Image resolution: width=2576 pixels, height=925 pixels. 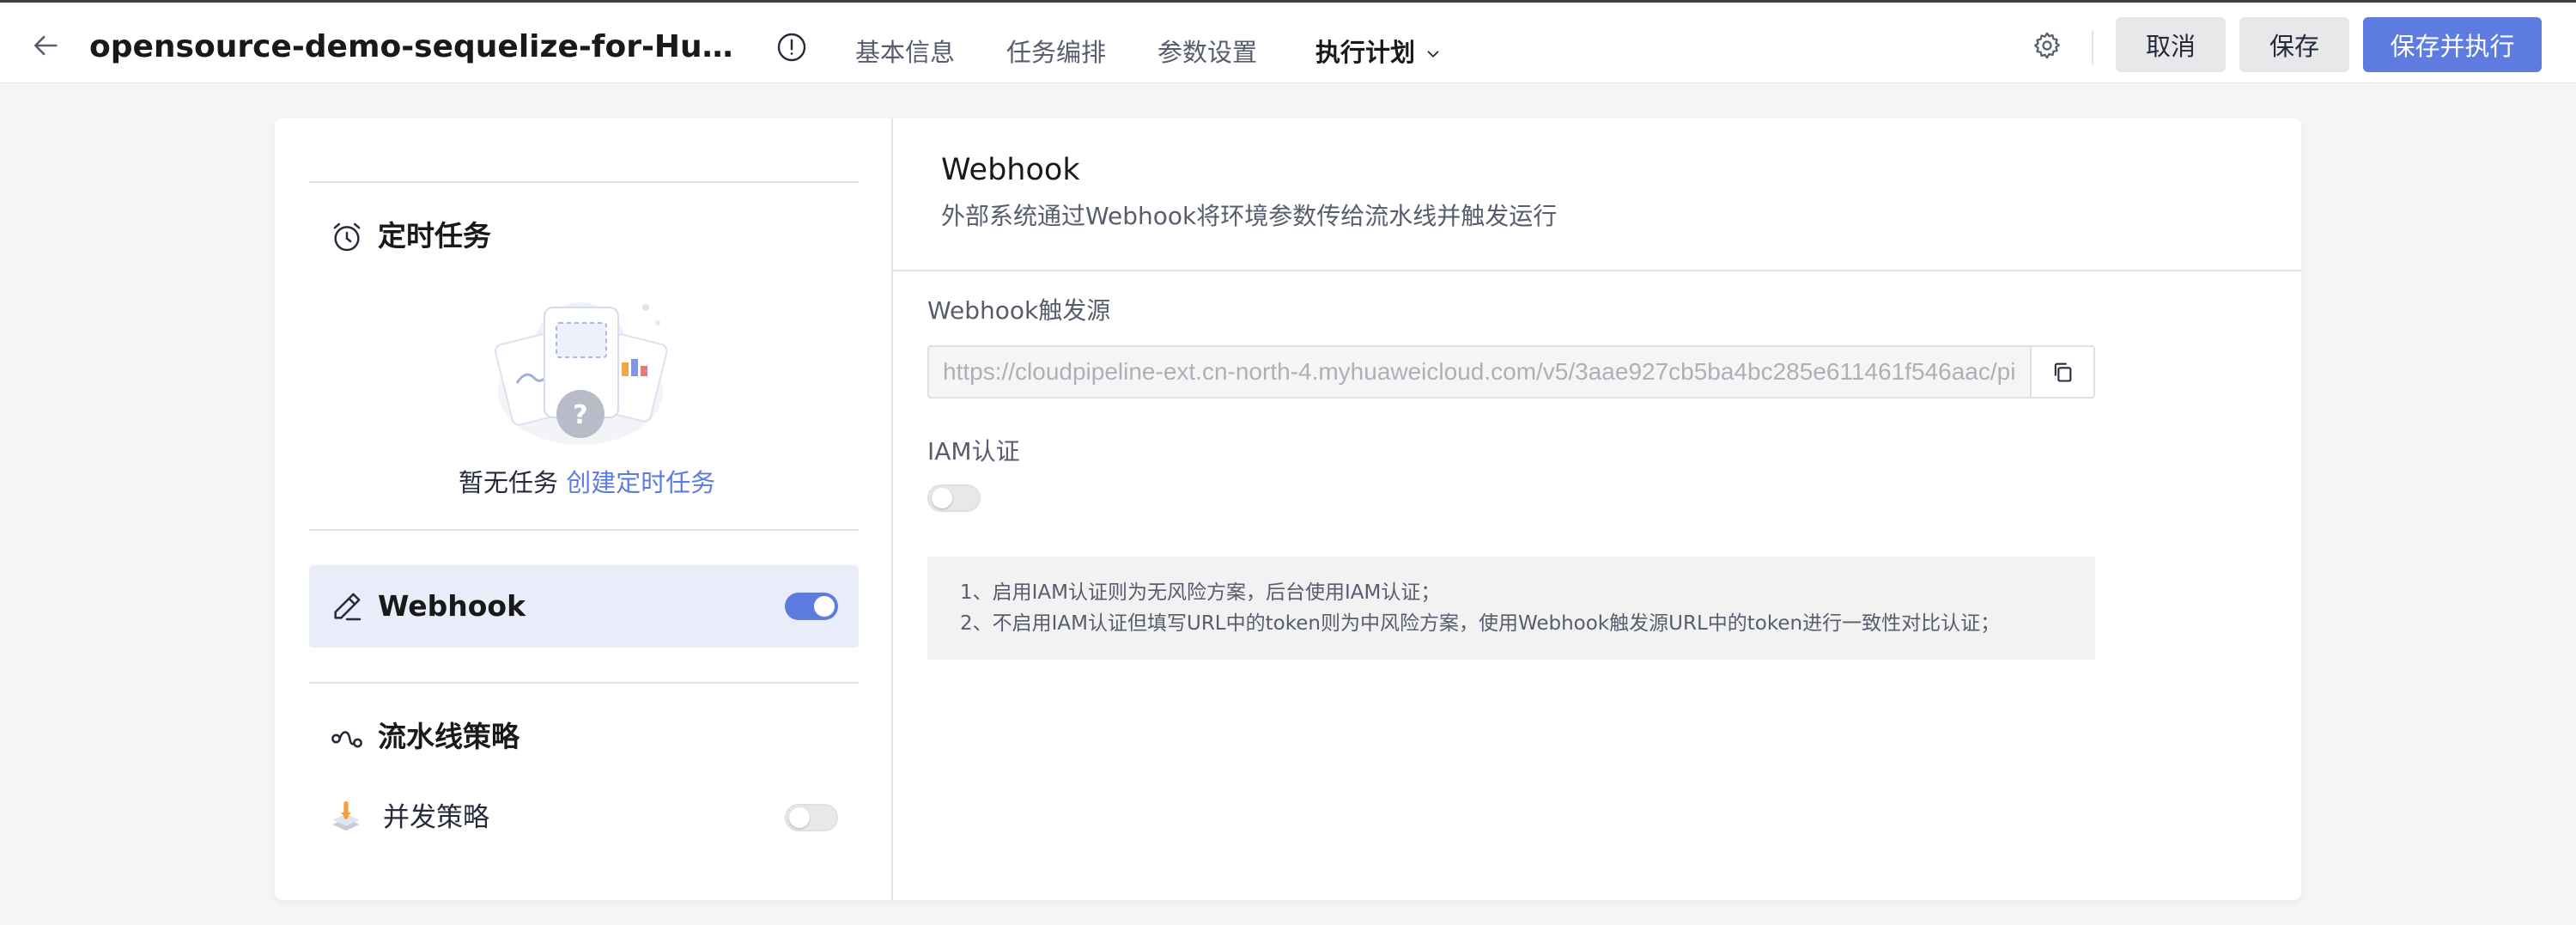 I want to click on concurrency-icon, so click(x=346, y=815).